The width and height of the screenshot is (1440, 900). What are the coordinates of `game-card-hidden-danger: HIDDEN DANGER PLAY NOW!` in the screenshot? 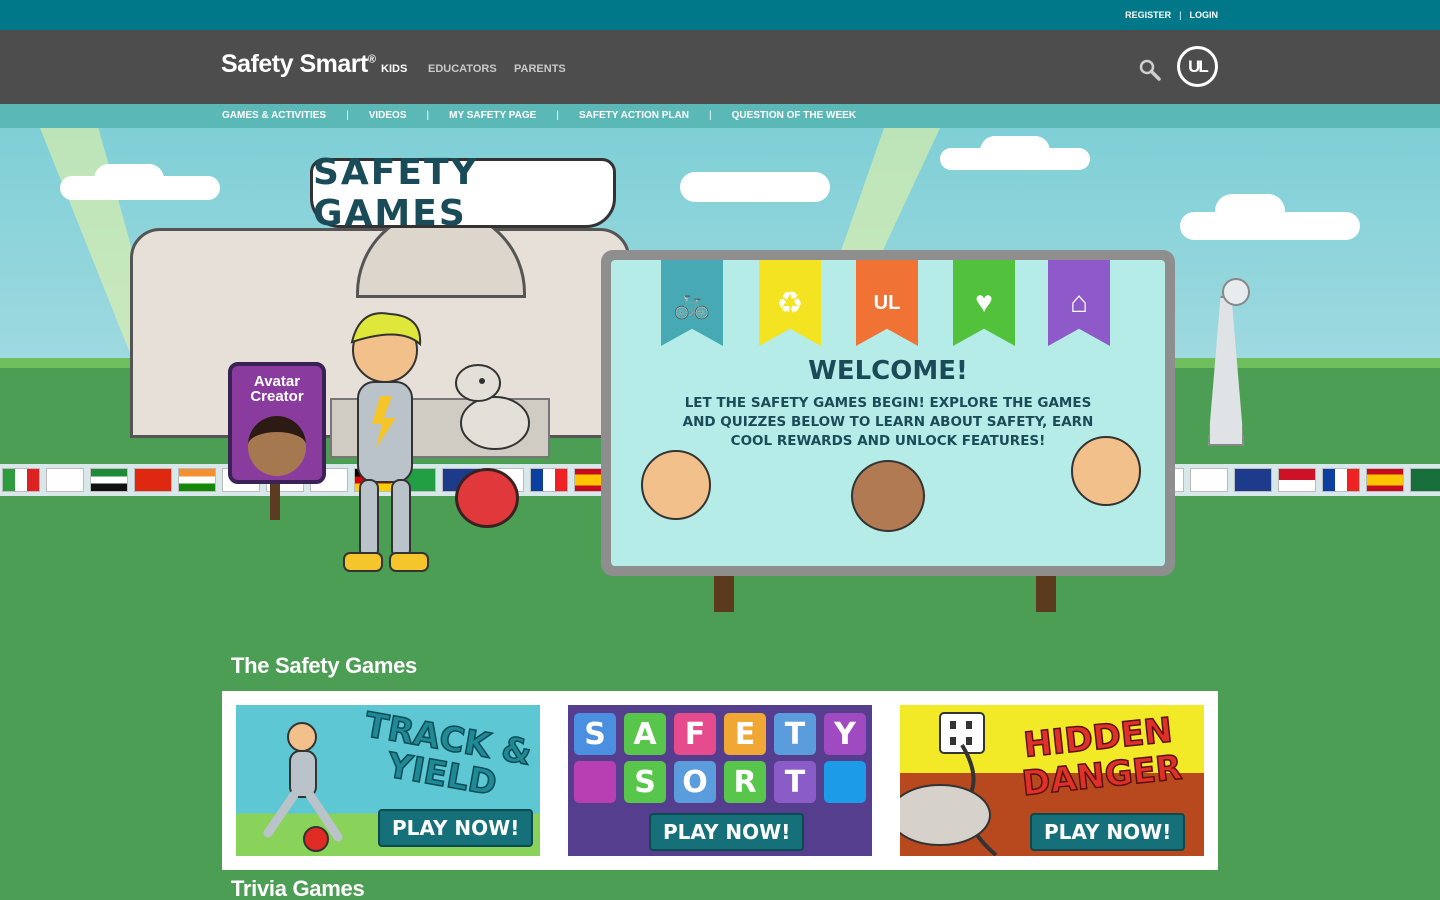 It's located at (1052, 780).